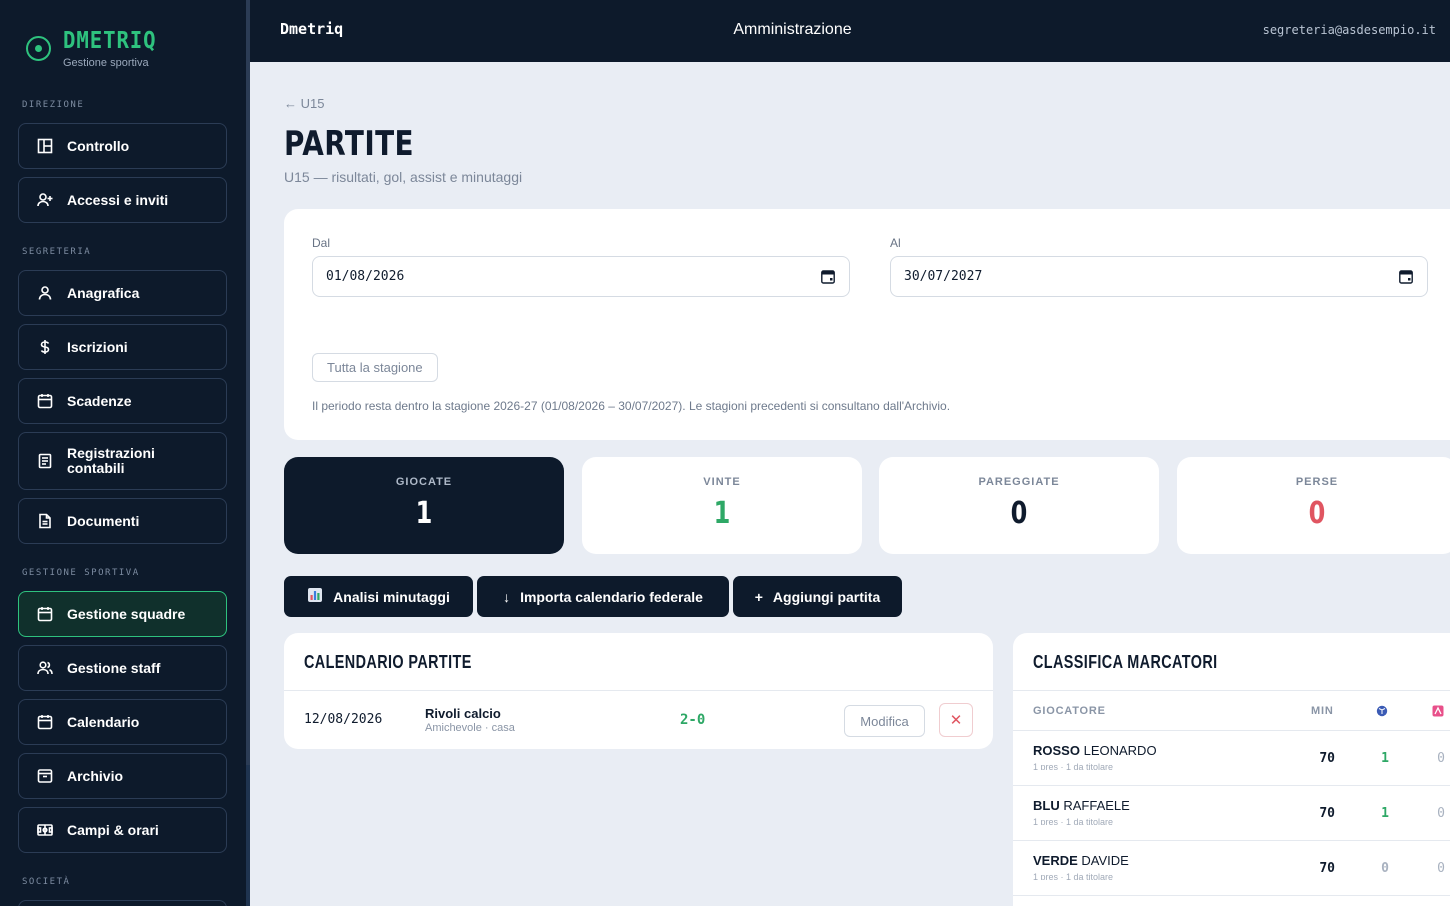 The height and width of the screenshot is (906, 1450). Describe the element at coordinates (1069, 711) in the screenshot. I see `column-header-player: GIOCATORE` at that location.